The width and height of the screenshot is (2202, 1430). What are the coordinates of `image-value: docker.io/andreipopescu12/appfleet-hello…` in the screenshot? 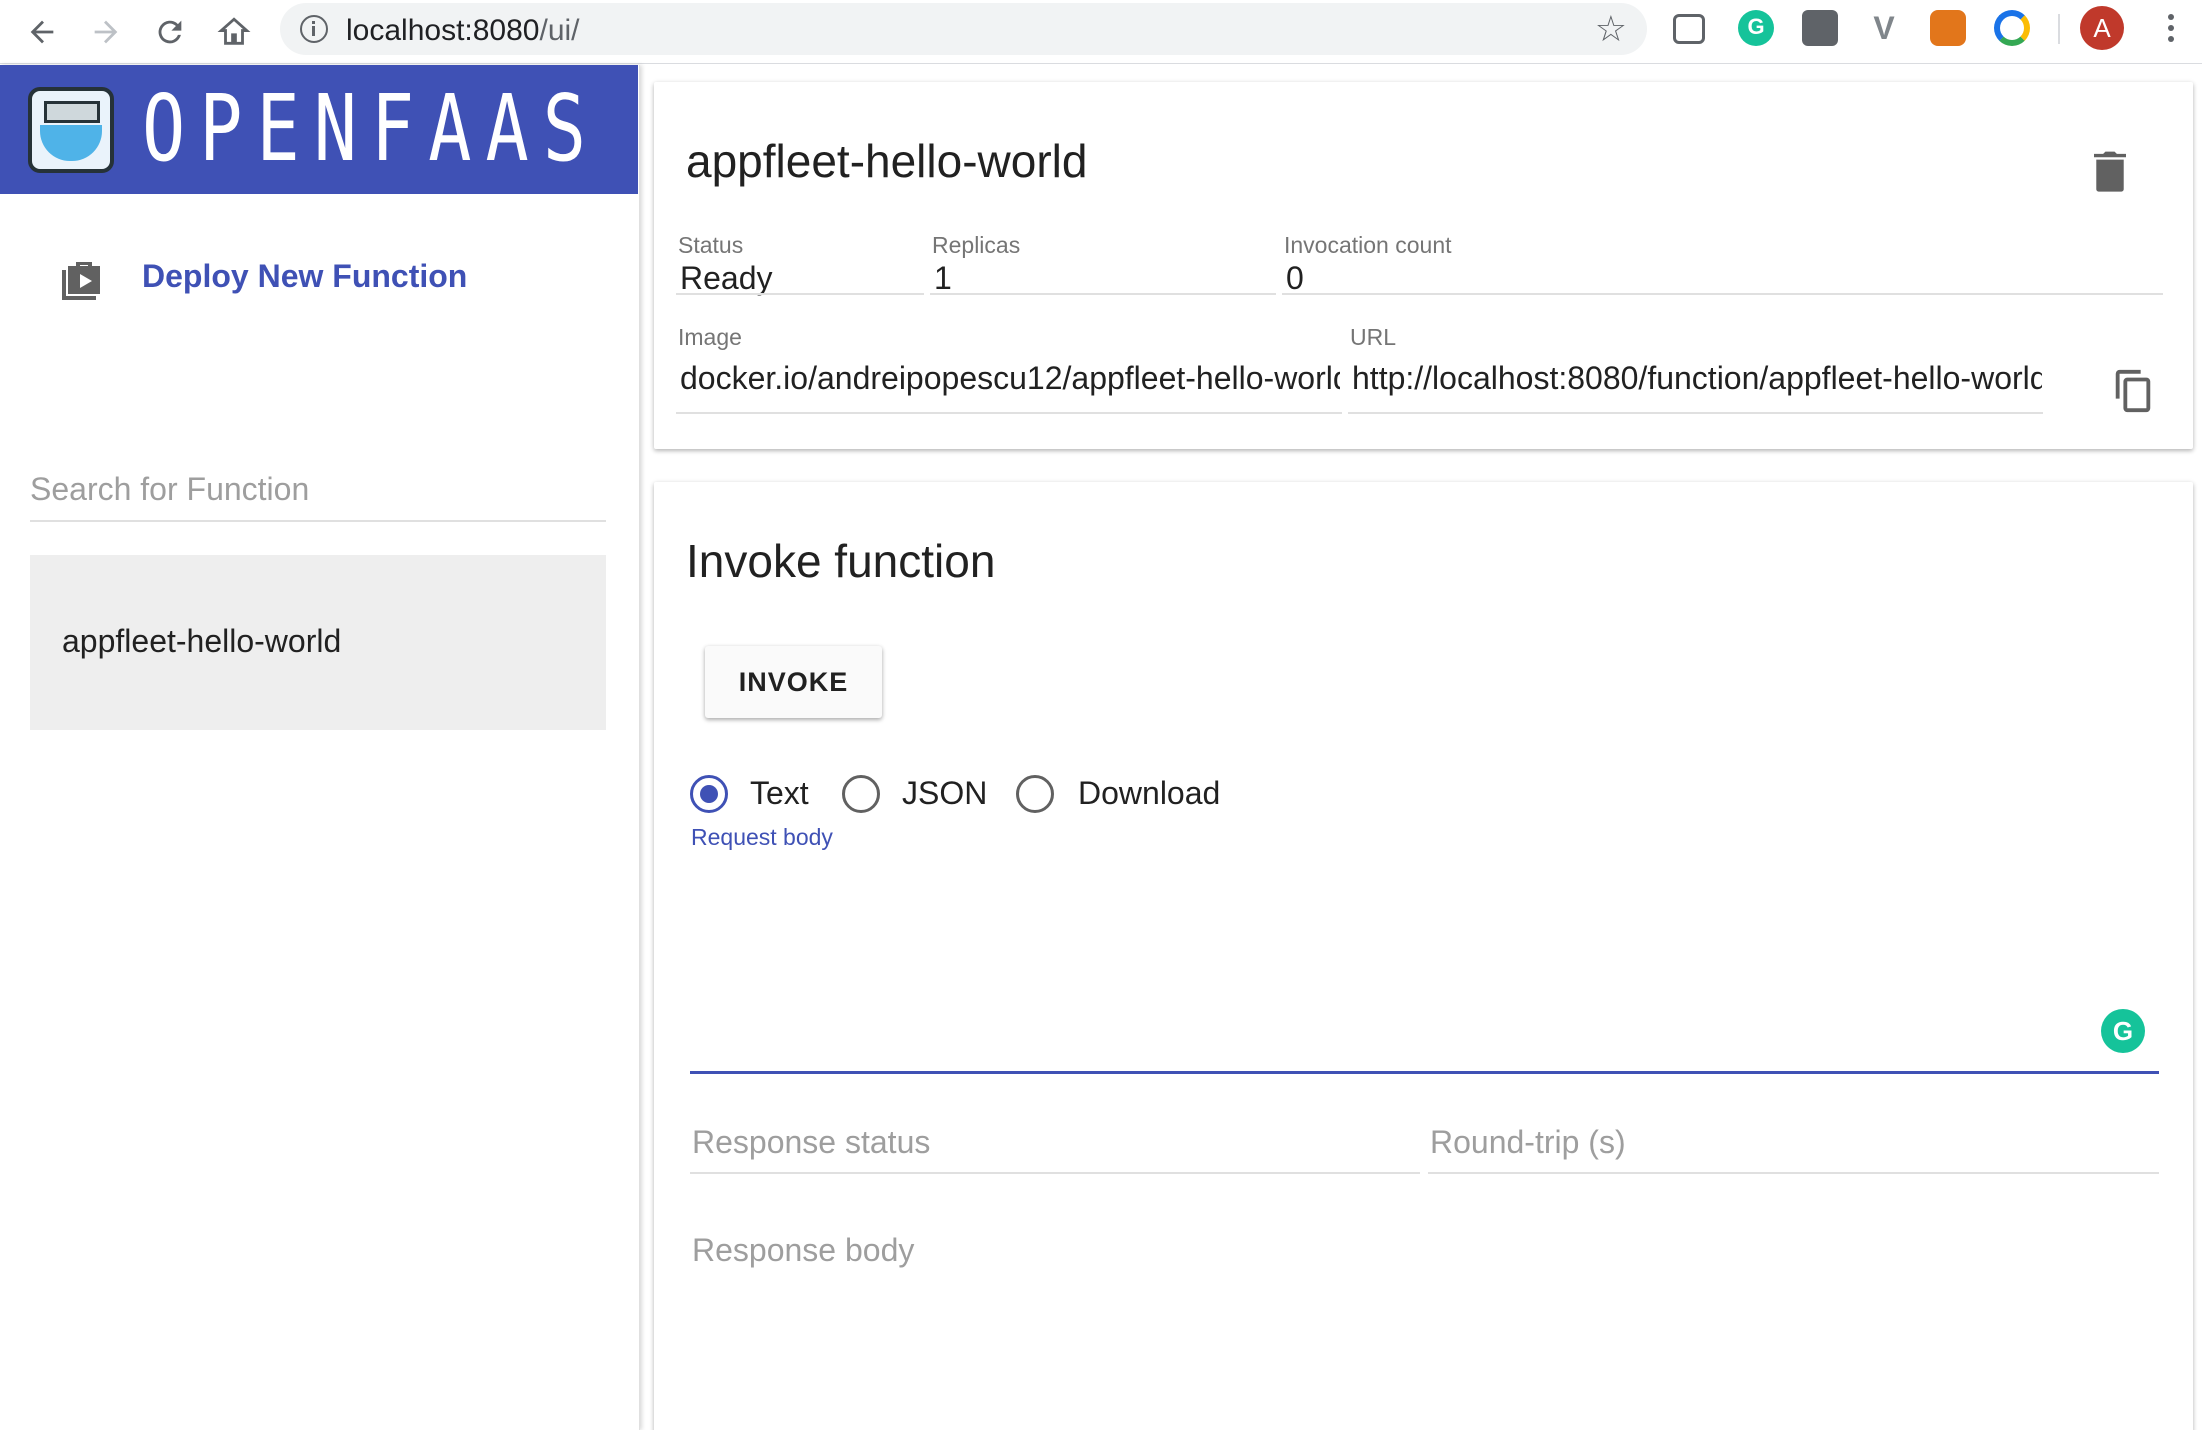 It's located at (1010, 378).